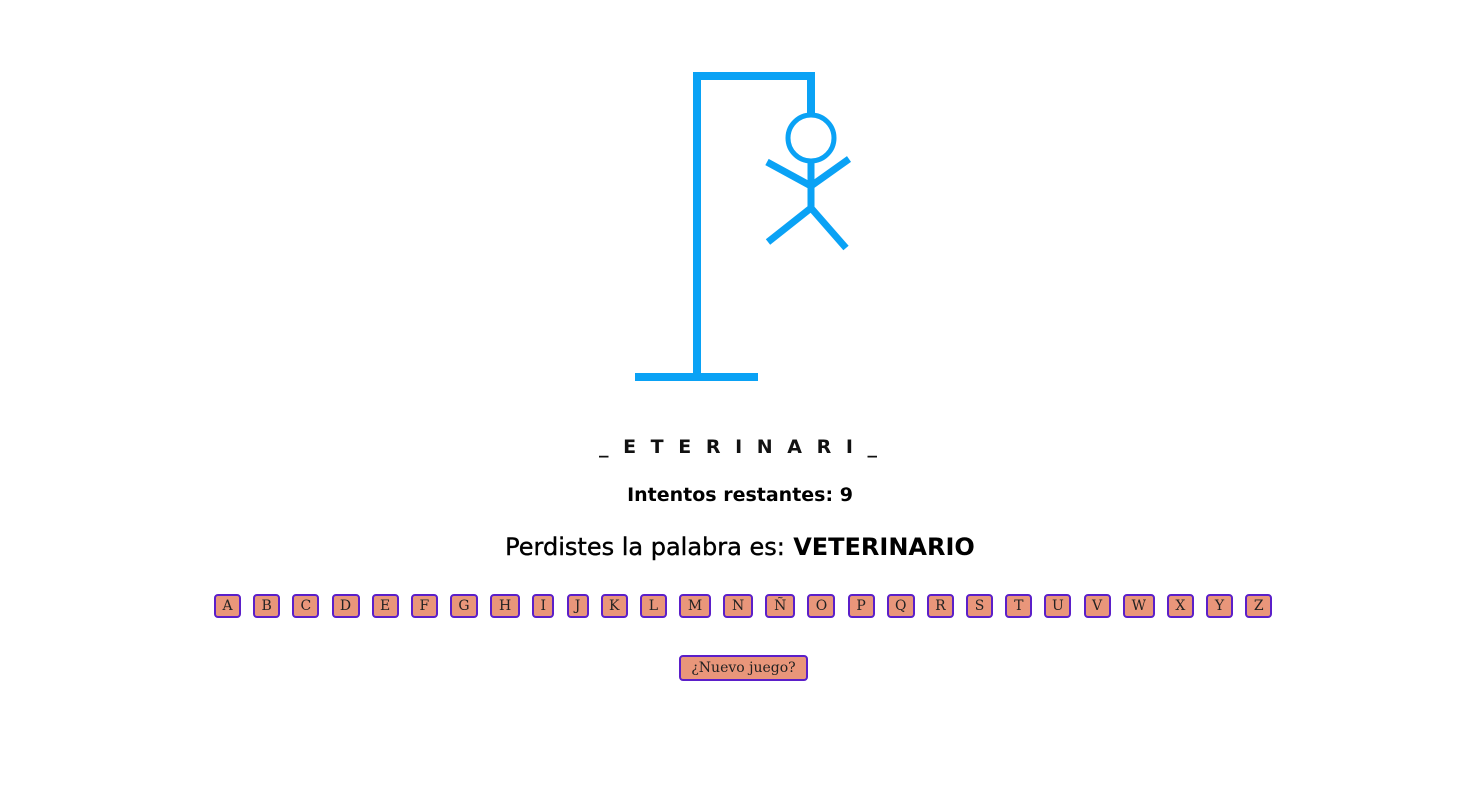 The width and height of the screenshot is (1480, 806). Describe the element at coordinates (1058, 606) in the screenshot. I see `letter-button-u: U` at that location.